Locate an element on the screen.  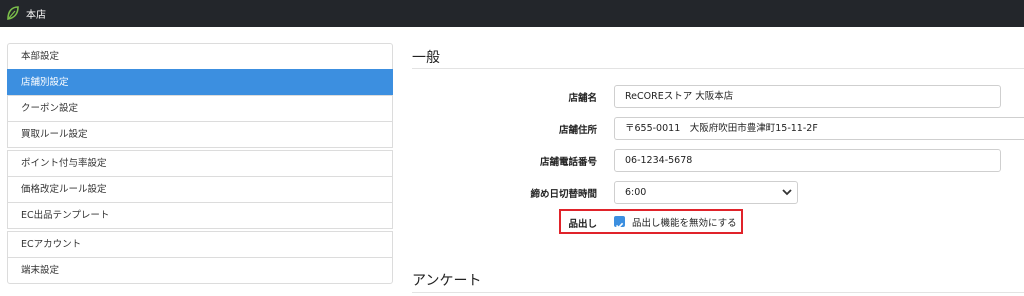
sidebar-item-ec-account: ECアカウント is located at coordinates (200, 244).